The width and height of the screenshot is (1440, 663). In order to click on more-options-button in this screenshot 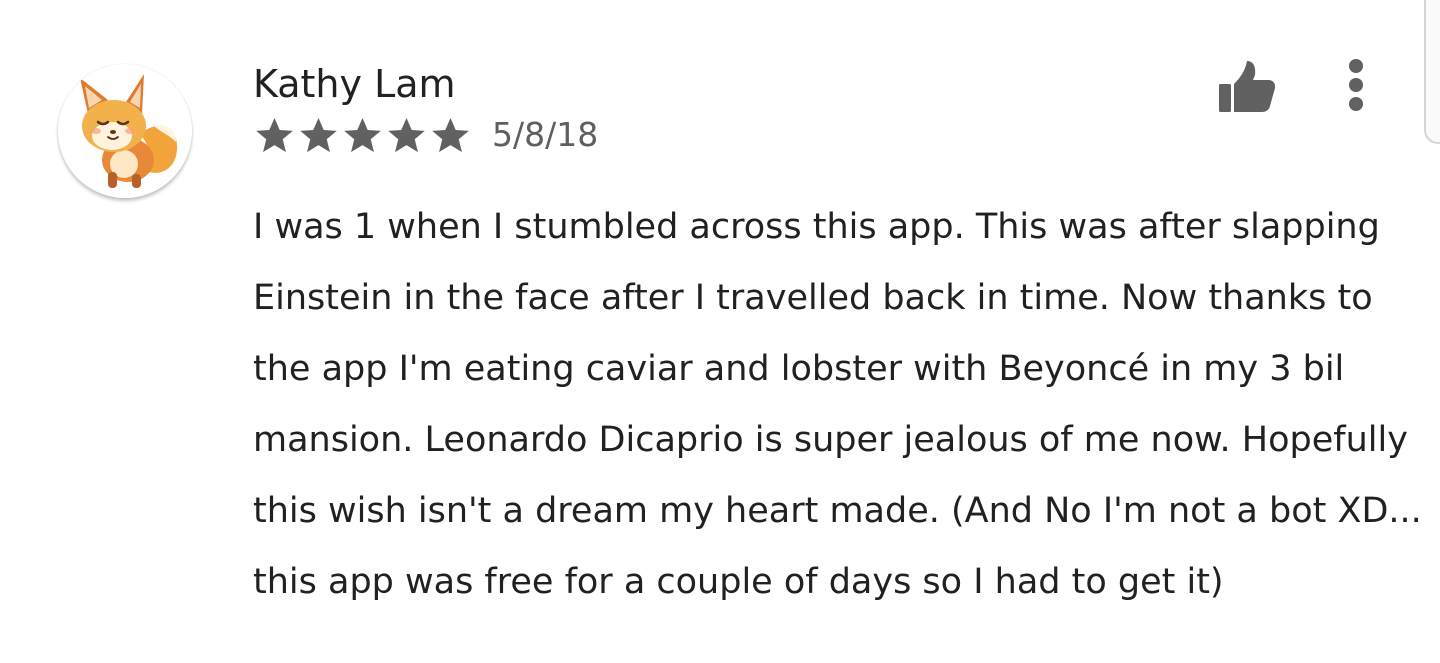, I will do `click(1356, 85)`.